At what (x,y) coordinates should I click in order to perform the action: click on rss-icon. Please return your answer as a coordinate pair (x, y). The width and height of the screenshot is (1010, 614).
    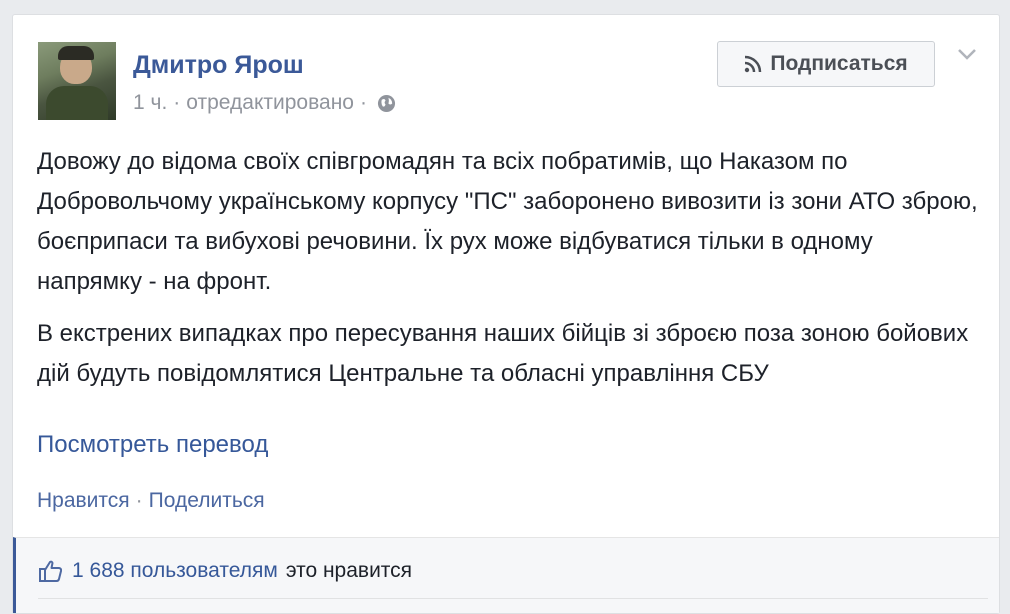
    Looking at the image, I should click on (753, 64).